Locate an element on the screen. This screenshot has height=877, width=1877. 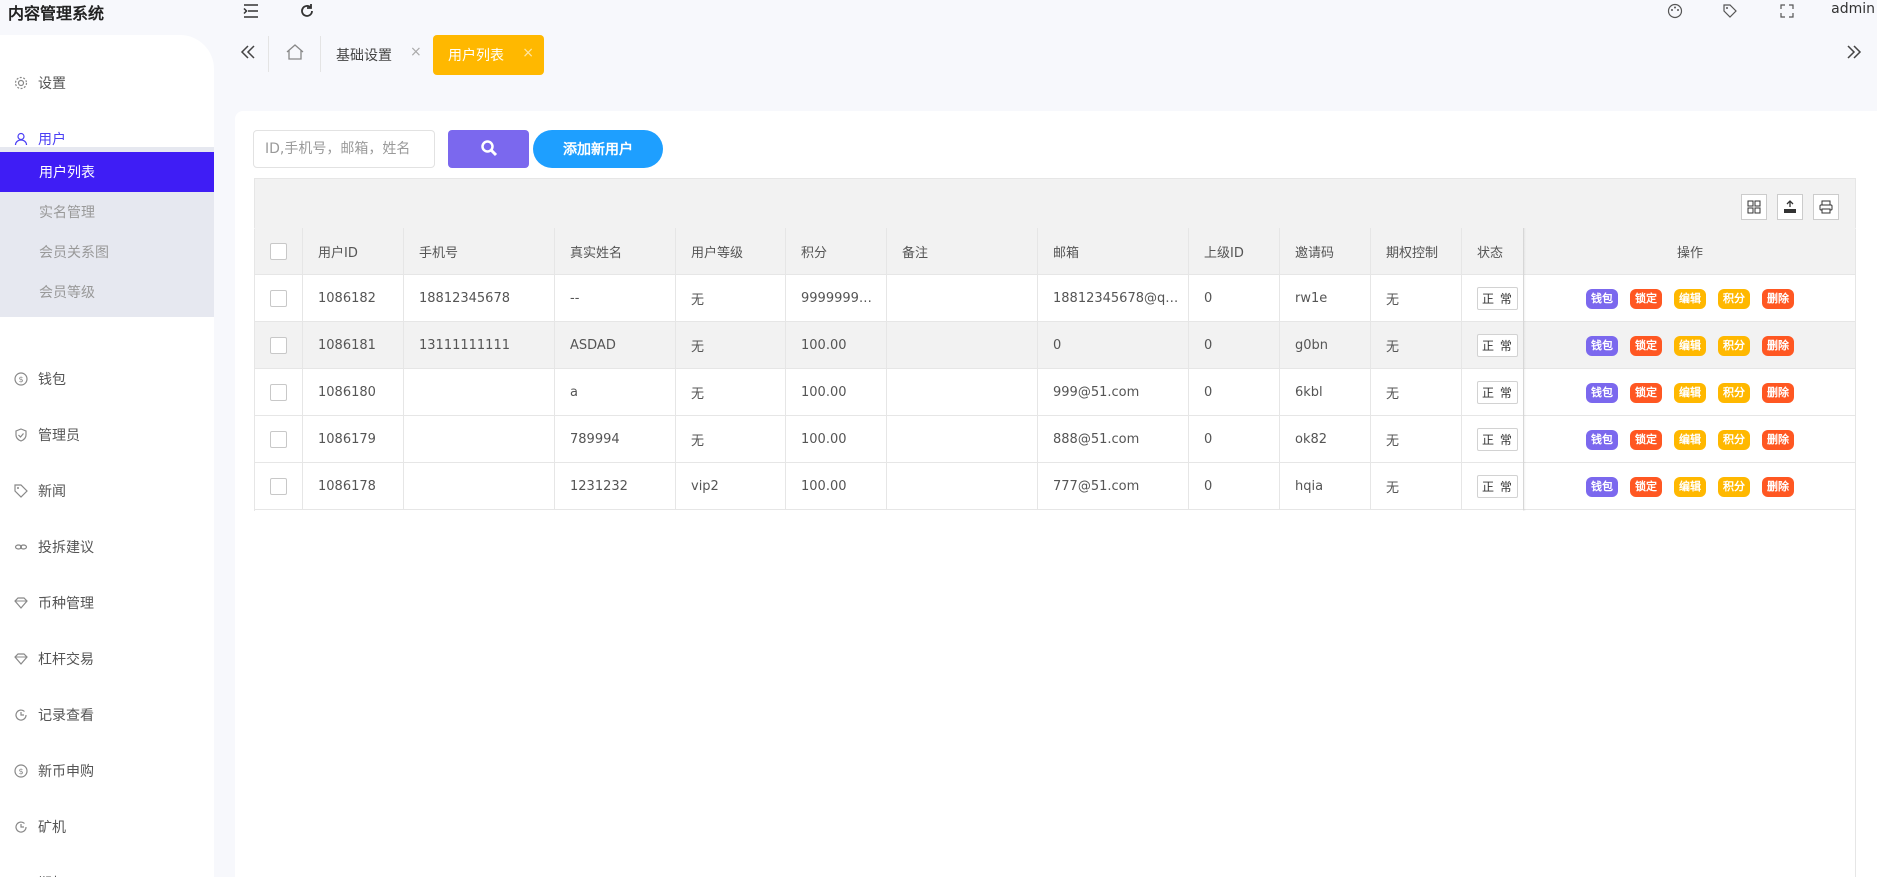
tag-icon is located at coordinates (1730, 11).